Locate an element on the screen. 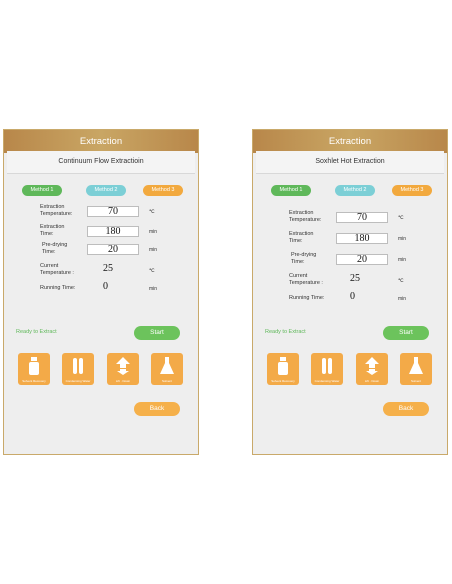  subtitle: Continuum Flow Extractioin is located at coordinates (101, 162).